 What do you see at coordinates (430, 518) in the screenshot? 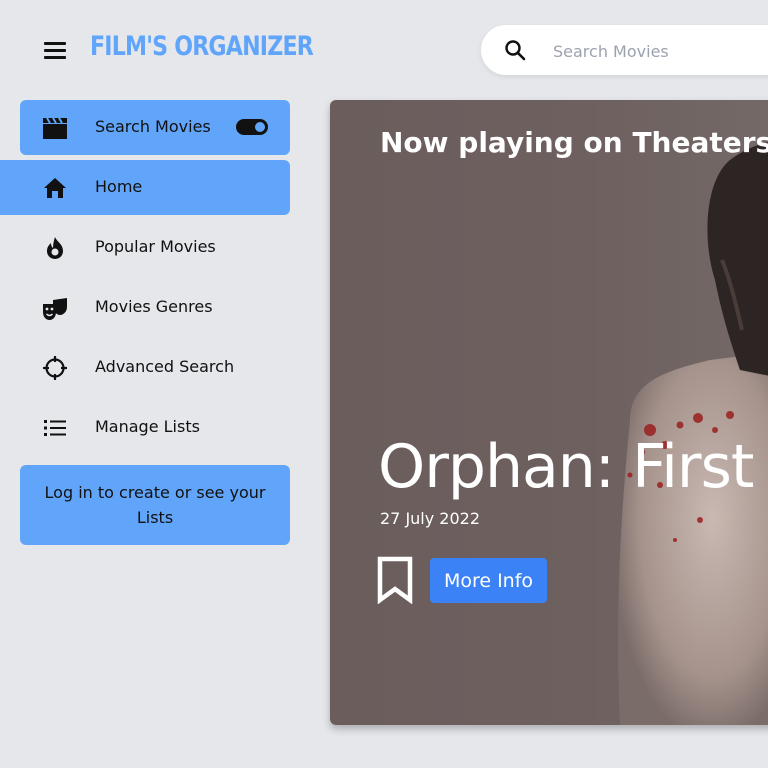
I see `release-date: 27 July 2022` at bounding box center [430, 518].